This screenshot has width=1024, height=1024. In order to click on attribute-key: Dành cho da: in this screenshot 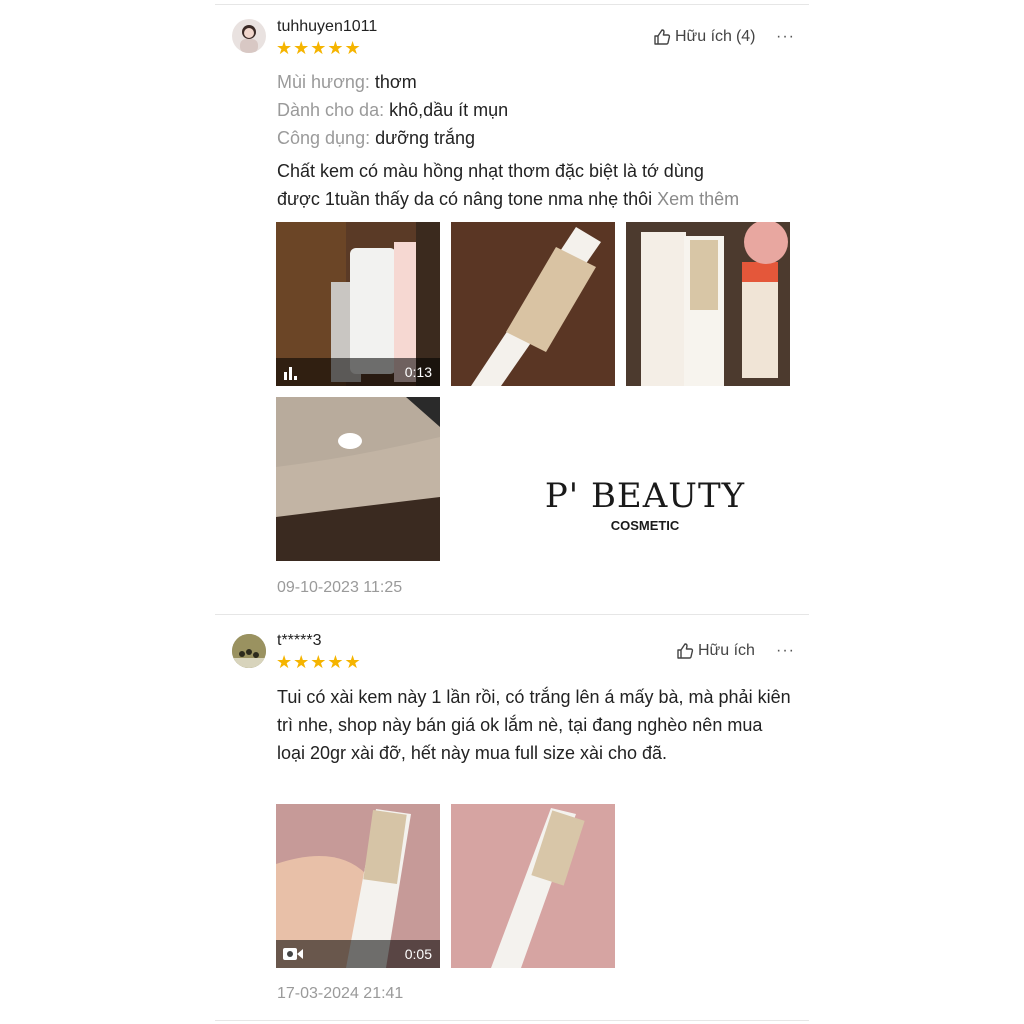, I will do `click(331, 110)`.